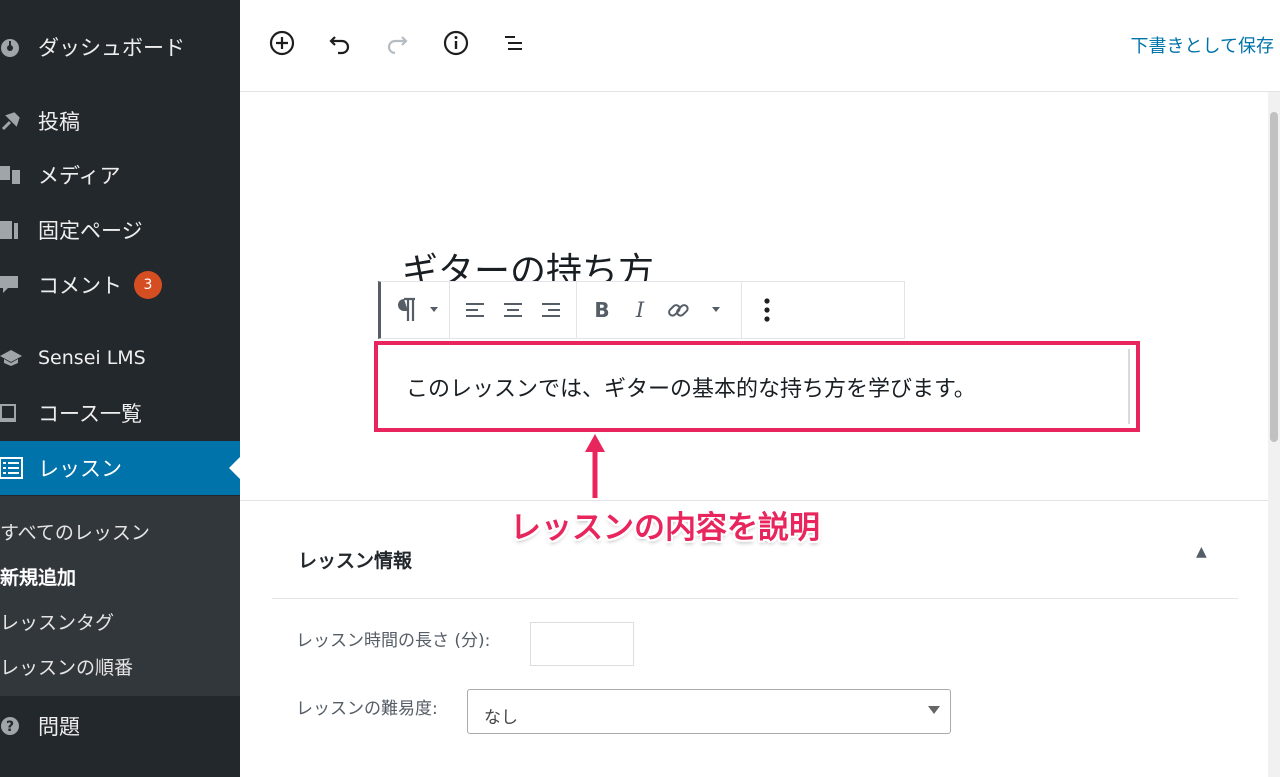 This screenshot has width=1280, height=777. What do you see at coordinates (678, 310) in the screenshot?
I see `link-icon` at bounding box center [678, 310].